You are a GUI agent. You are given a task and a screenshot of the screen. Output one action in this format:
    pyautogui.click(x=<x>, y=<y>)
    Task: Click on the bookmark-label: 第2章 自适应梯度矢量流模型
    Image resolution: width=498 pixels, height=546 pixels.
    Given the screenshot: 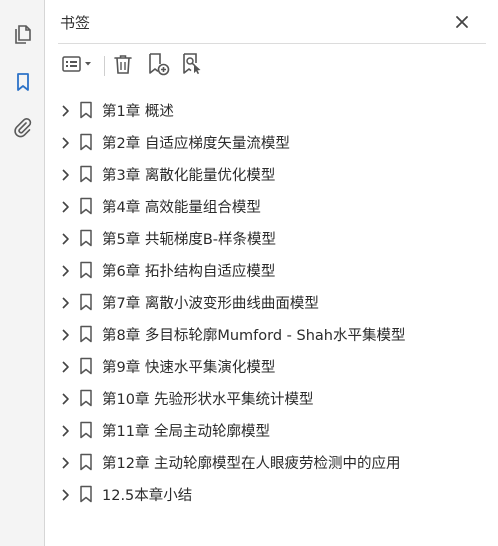 What is the action you would take?
    pyautogui.click(x=196, y=144)
    